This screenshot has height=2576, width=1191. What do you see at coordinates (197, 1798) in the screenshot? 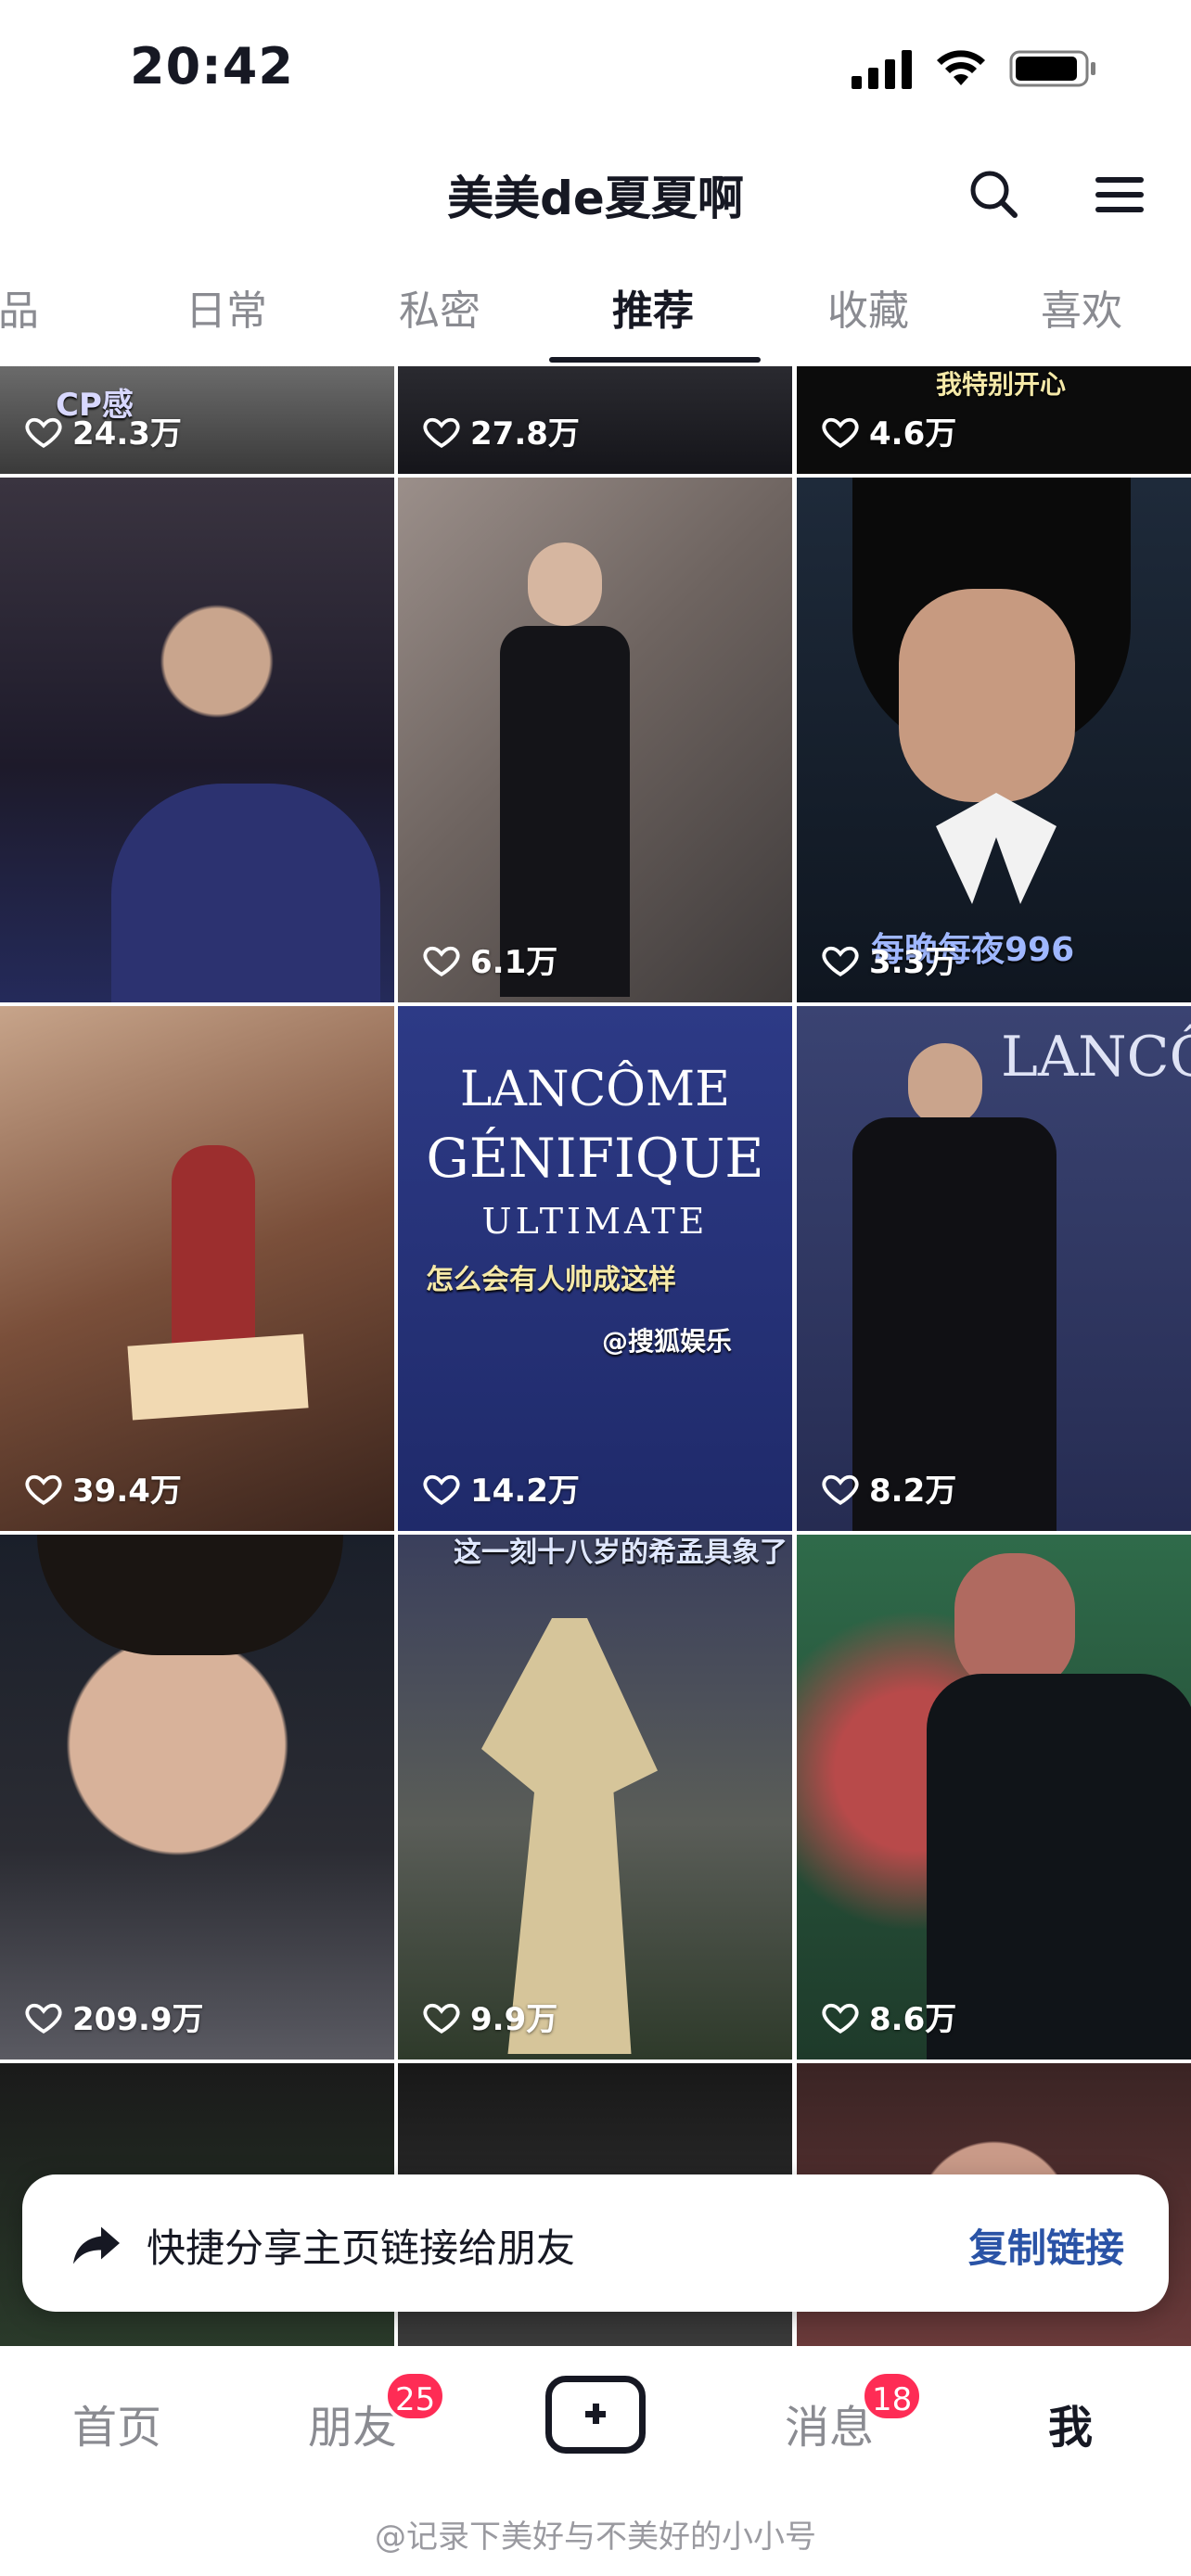
I see `video-thumbnail: 209.9万` at bounding box center [197, 1798].